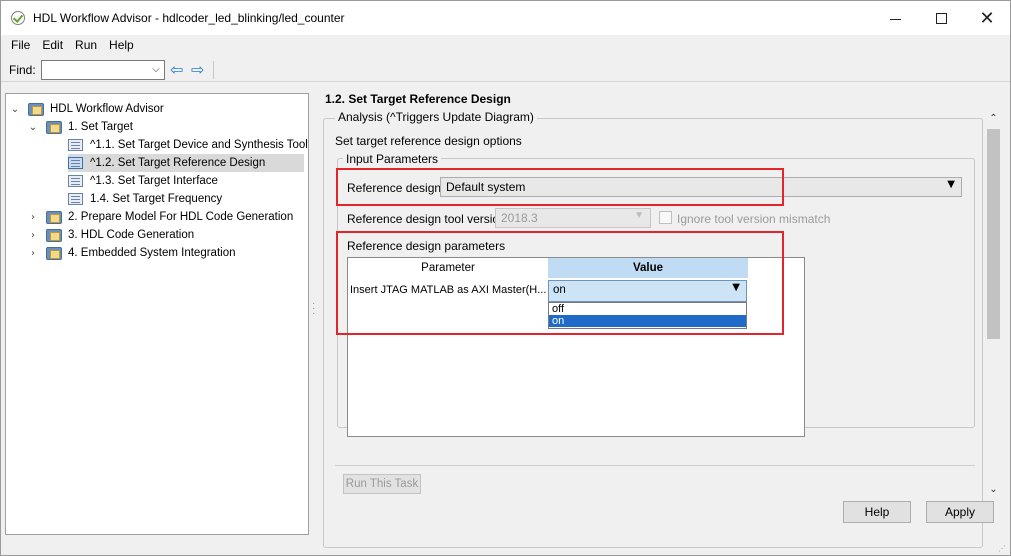 The height and width of the screenshot is (556, 1011). Describe the element at coordinates (655, 465) in the screenshot. I see `divider` at that location.